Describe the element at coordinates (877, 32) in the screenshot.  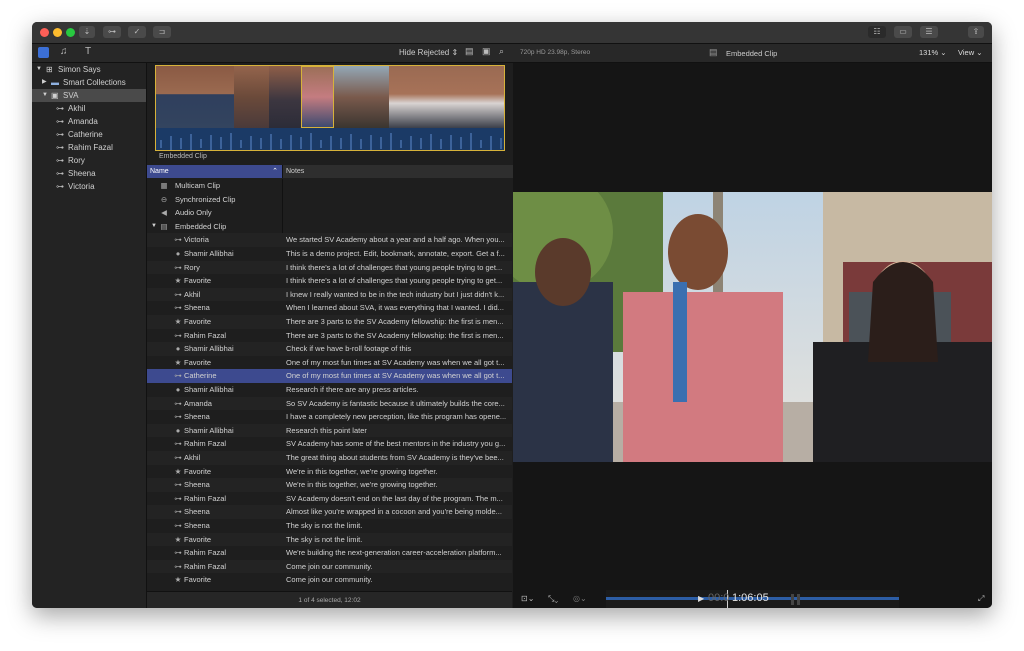
I see `workspace-icon: ☷` at that location.